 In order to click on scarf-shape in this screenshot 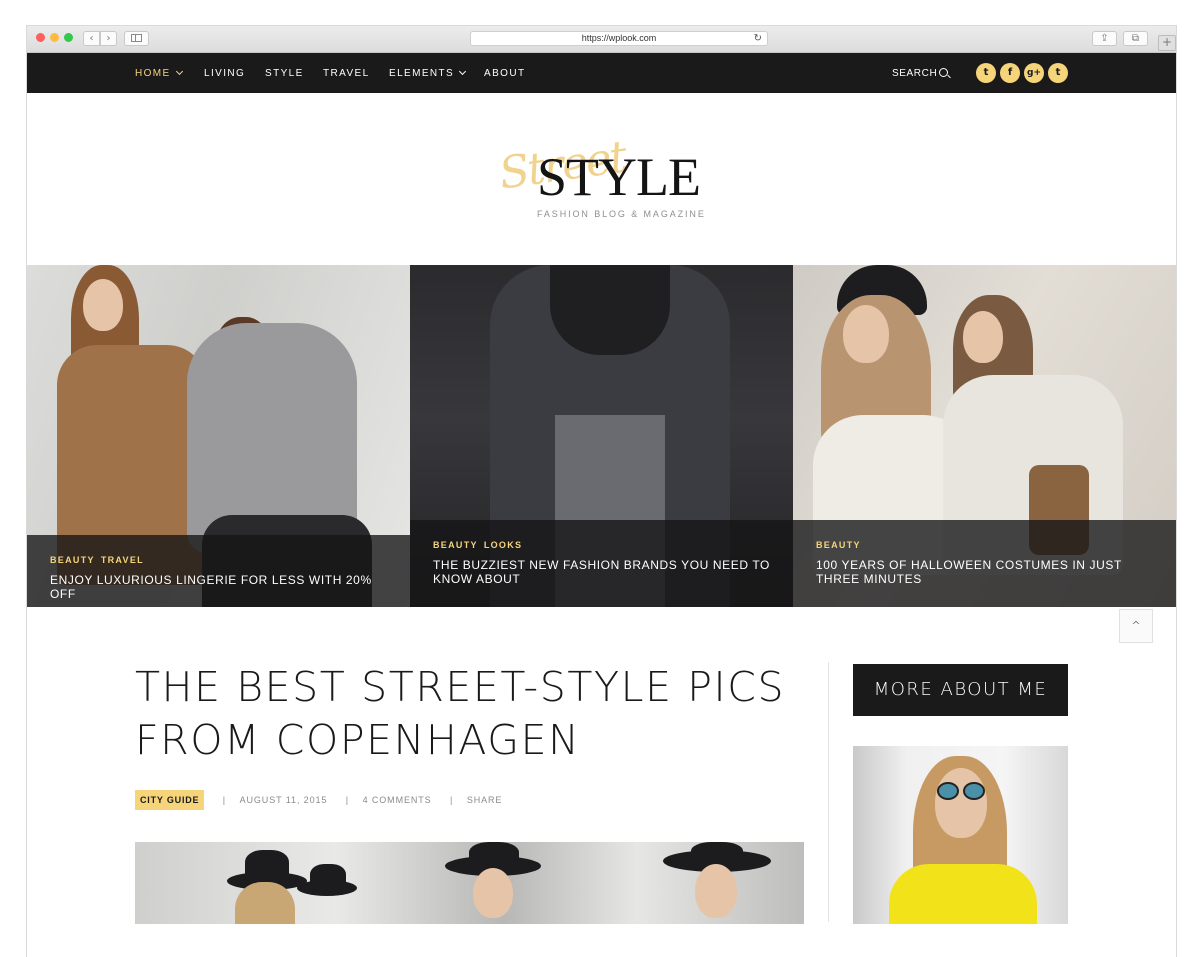, I will do `click(610, 310)`.